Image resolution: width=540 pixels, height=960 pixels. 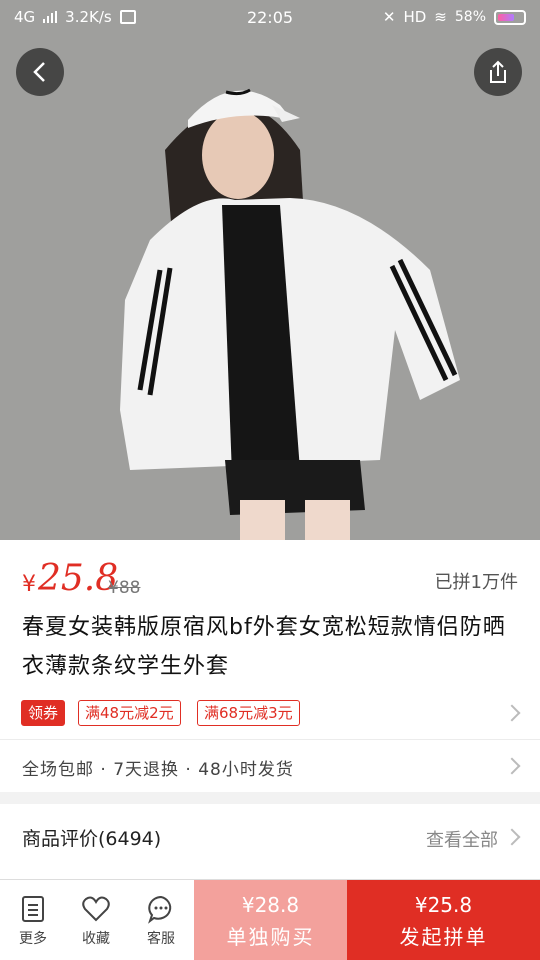 I want to click on more-button: 更多, so click(x=33, y=920).